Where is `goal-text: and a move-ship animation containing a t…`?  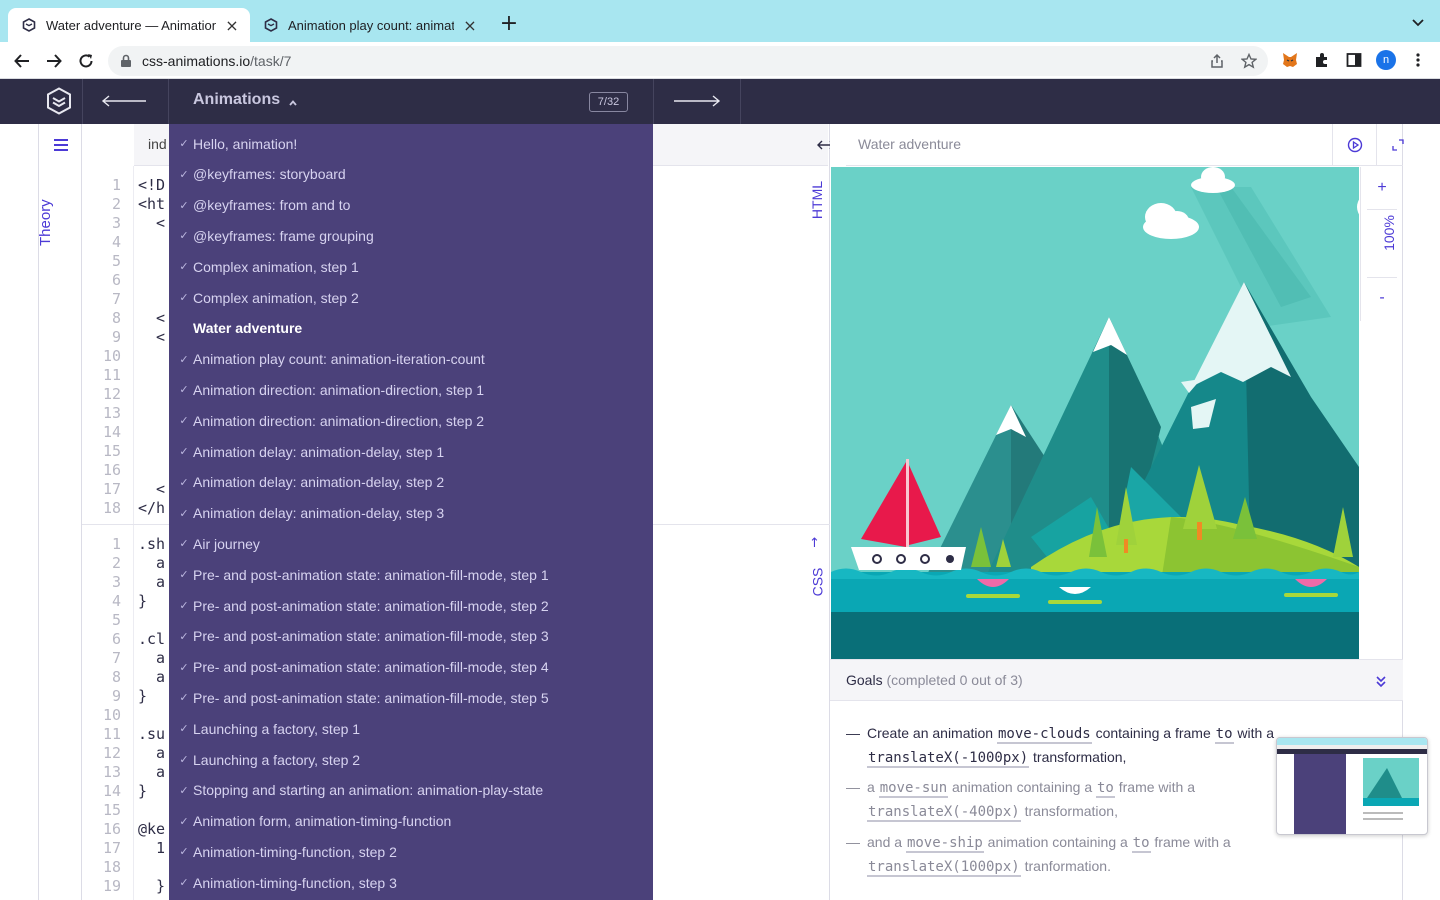
goal-text: and a move-ship animation containing a t… is located at coordinates (1072, 855).